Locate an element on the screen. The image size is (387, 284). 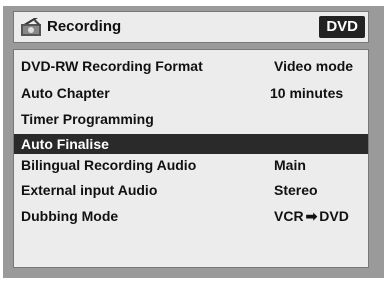
menu-item-value: VCR ➡ DVD is located at coordinates (311, 216).